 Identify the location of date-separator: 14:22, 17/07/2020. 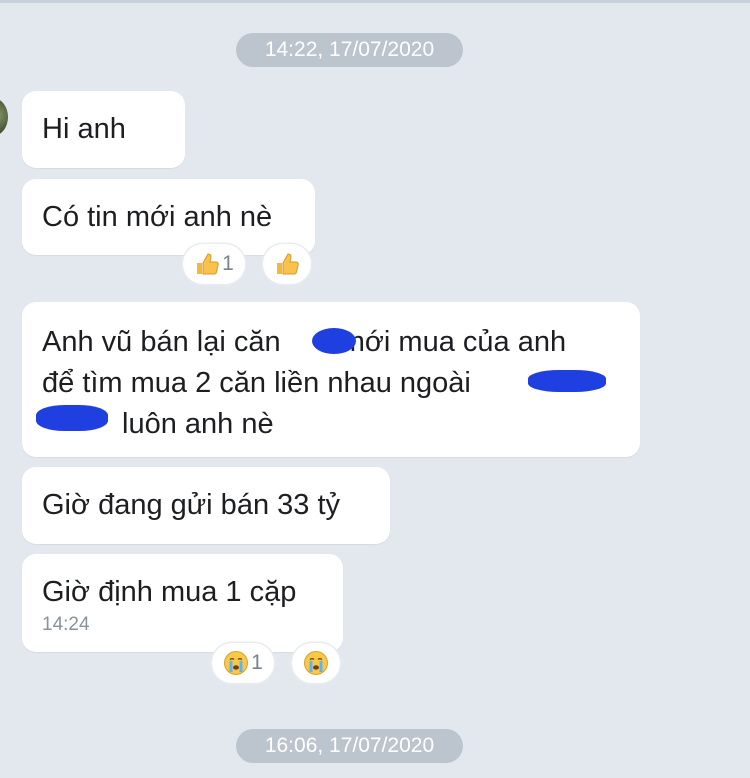
(349, 50).